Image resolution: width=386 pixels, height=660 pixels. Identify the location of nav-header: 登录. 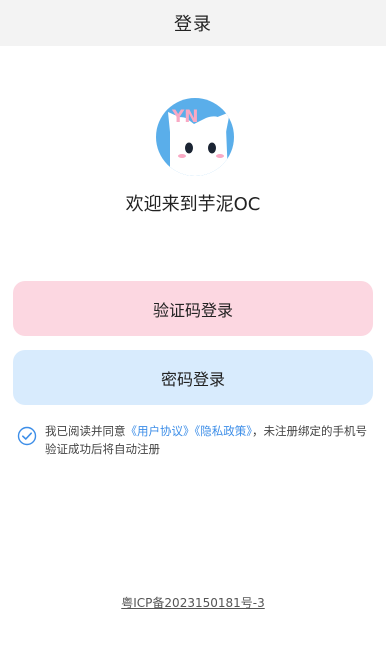
(193, 23).